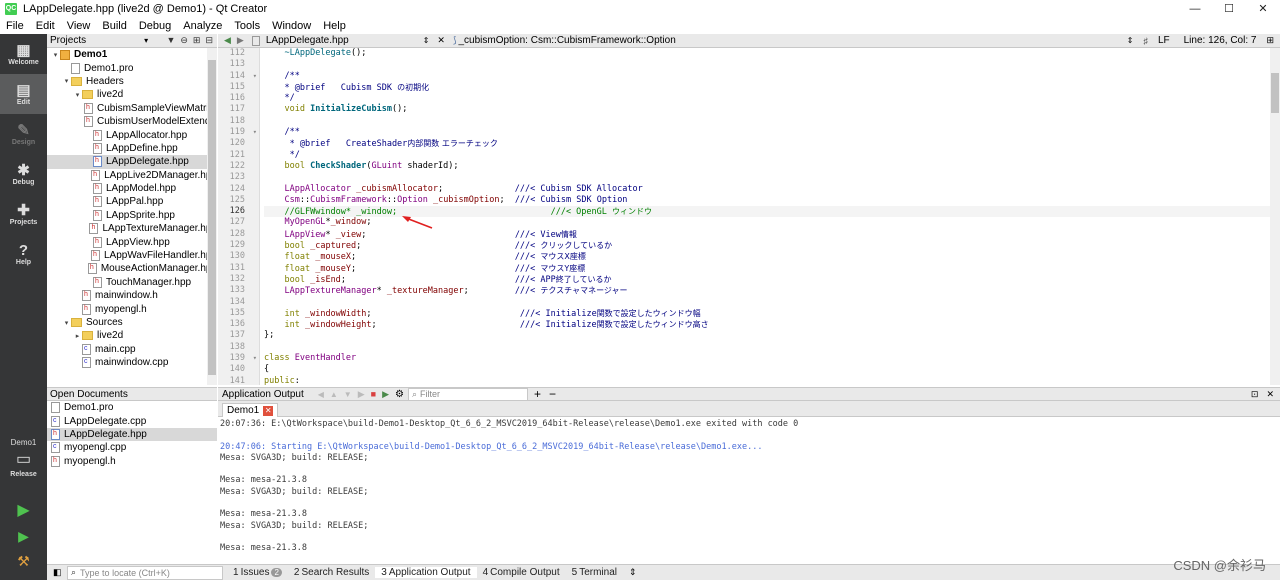 The height and width of the screenshot is (580, 1280). Describe the element at coordinates (467, 394) in the screenshot. I see `filter-input: ⌕ Filter` at that location.